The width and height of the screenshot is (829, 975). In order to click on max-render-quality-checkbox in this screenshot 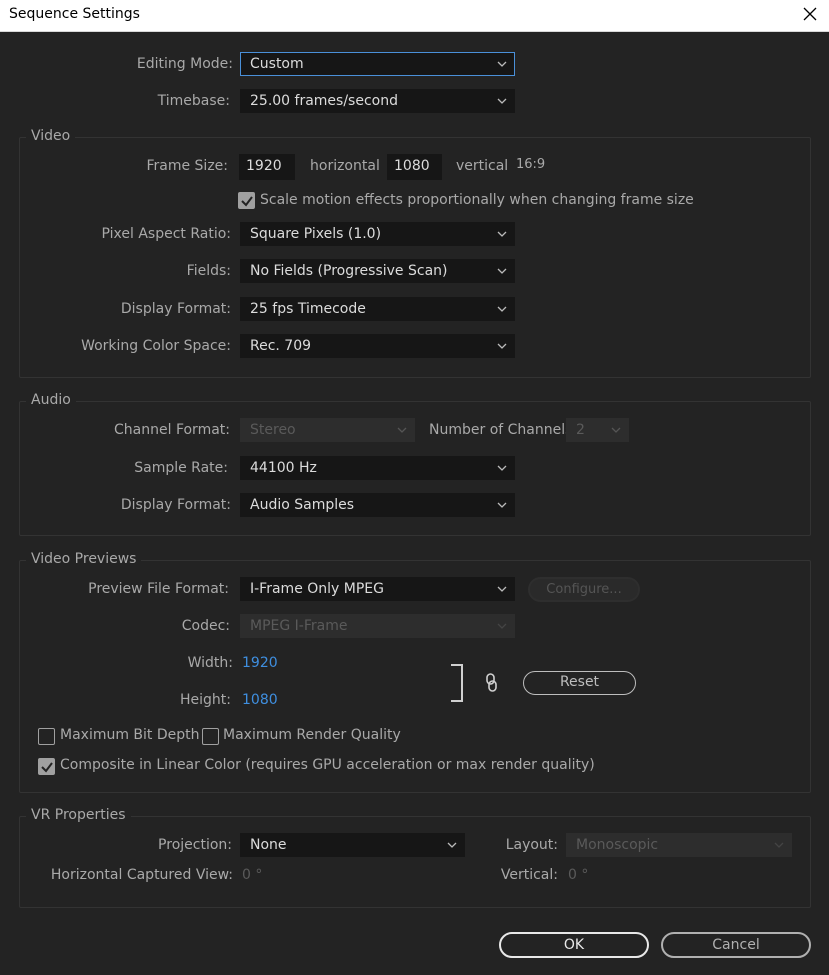, I will do `click(210, 736)`.